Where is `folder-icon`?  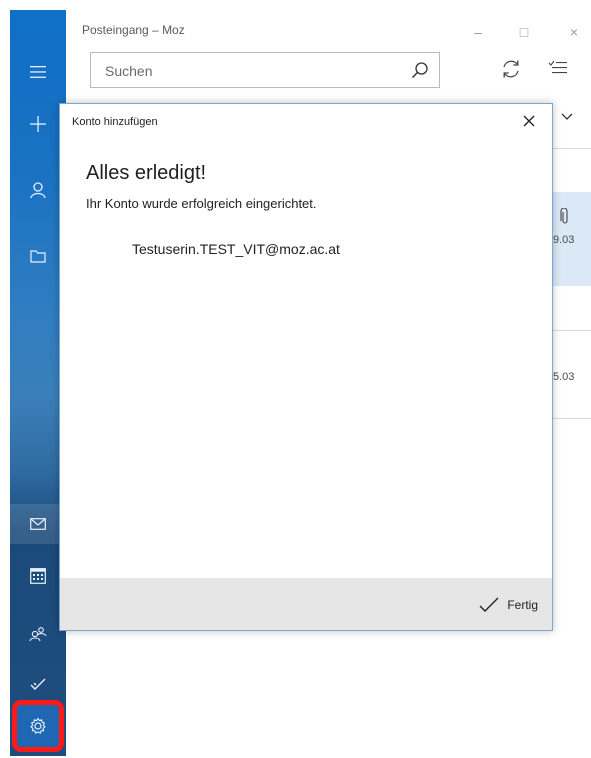 folder-icon is located at coordinates (38, 256).